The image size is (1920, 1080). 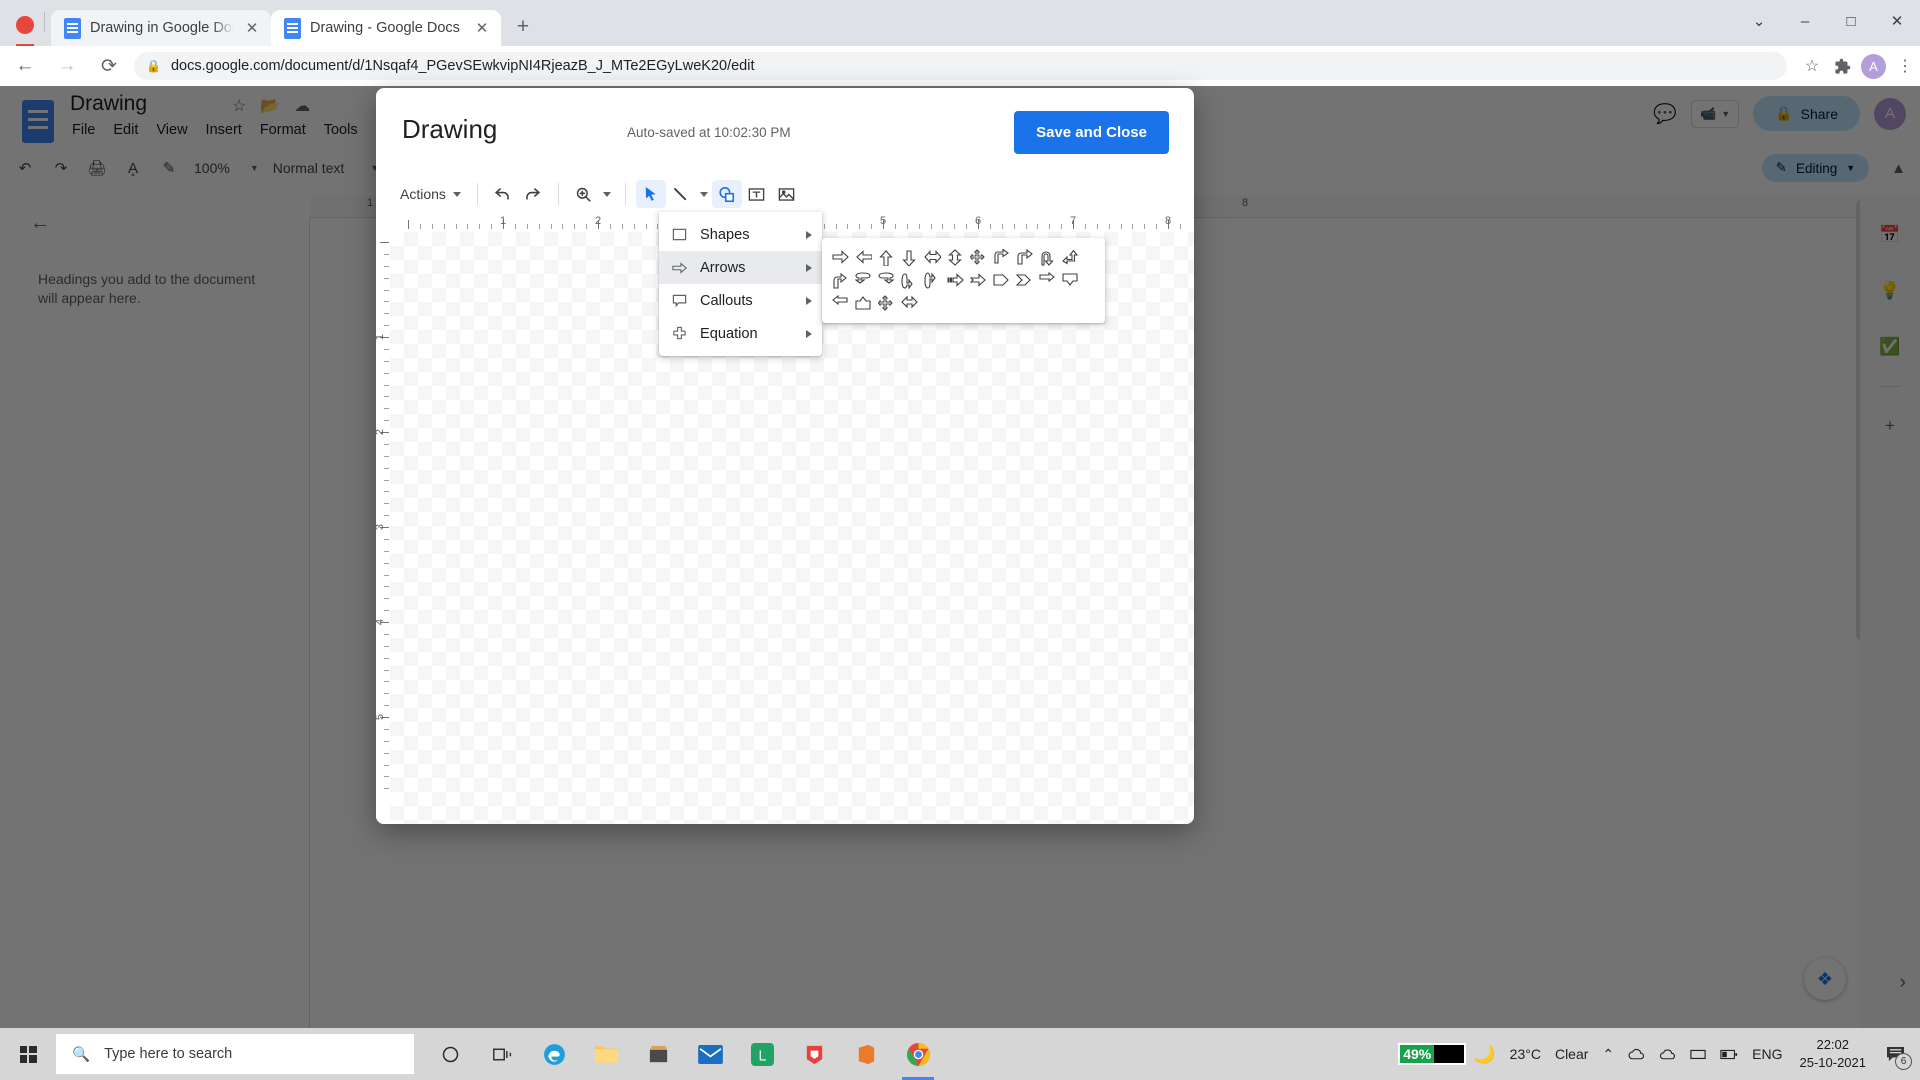 What do you see at coordinates (67, 66) in the screenshot?
I see `forward-icon: →` at bounding box center [67, 66].